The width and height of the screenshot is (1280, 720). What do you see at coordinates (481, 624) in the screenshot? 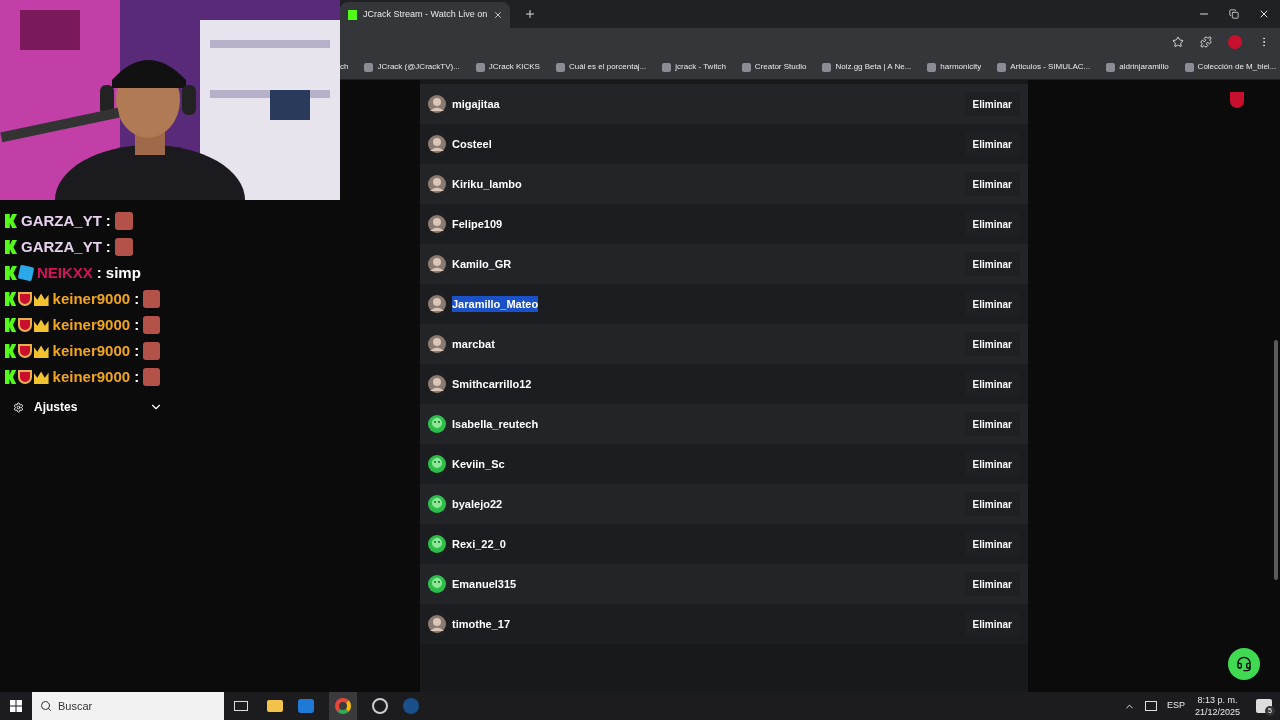
I see `username: timothe_17` at bounding box center [481, 624].